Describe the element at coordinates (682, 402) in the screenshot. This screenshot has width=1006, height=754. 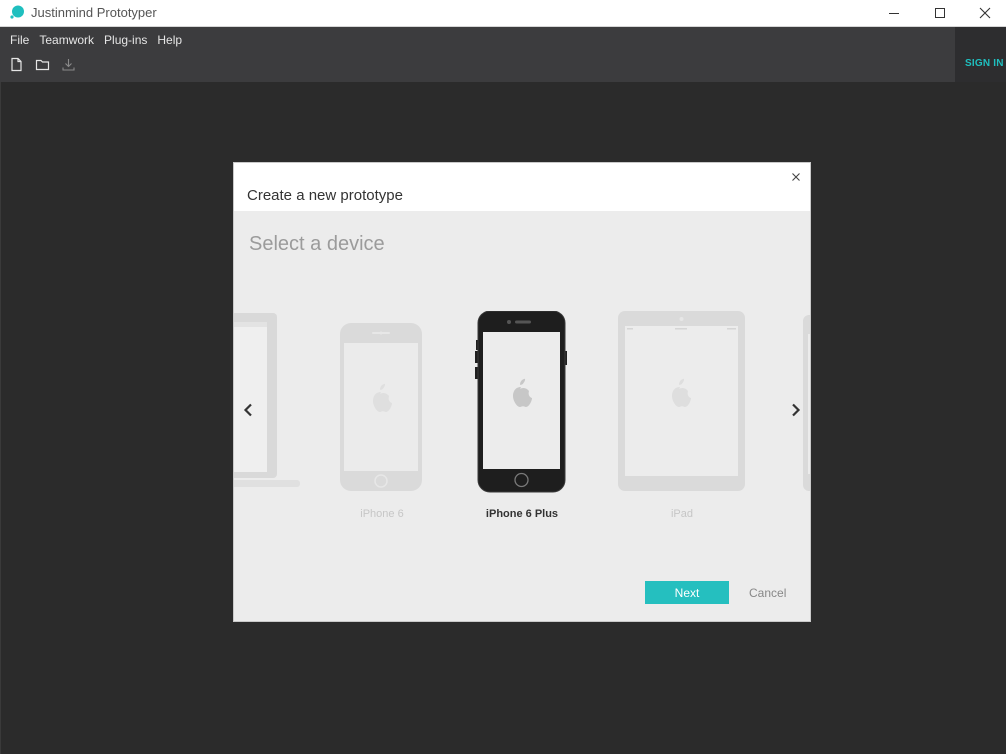
I see `device-ipad` at that location.